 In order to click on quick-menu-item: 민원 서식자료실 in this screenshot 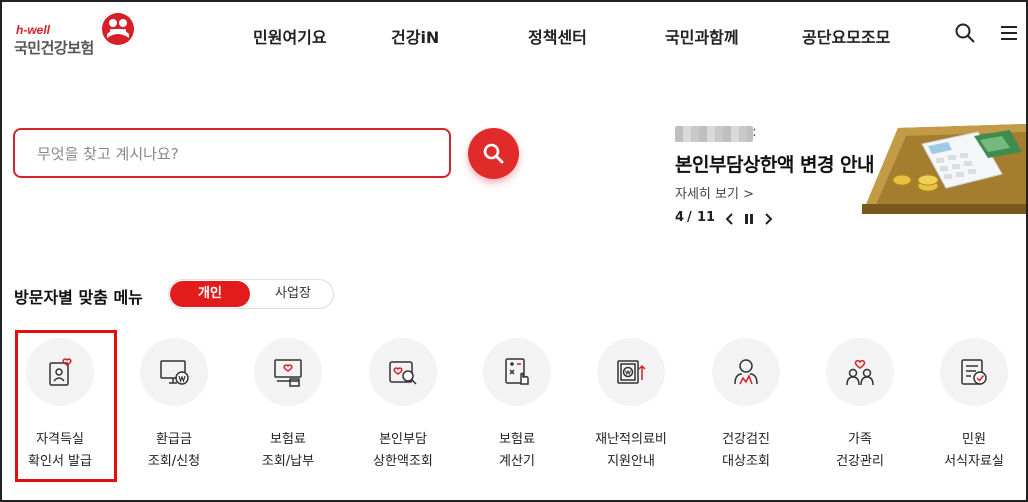, I will do `click(973, 405)`.